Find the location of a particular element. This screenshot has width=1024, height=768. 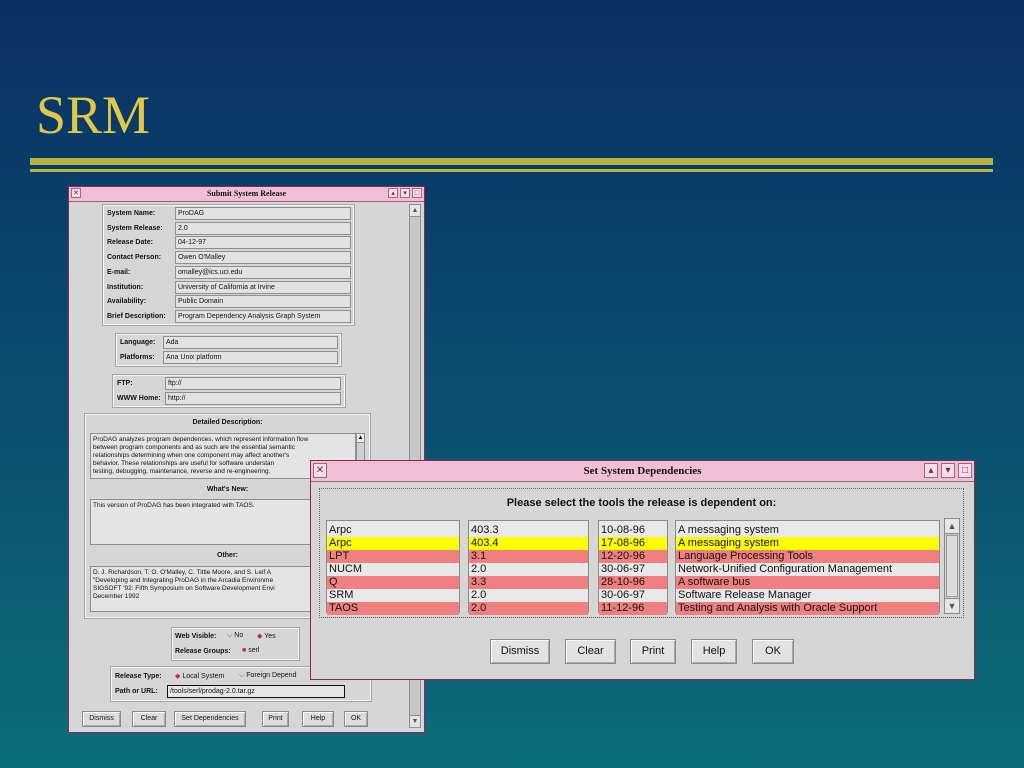

list-item-name: LPT is located at coordinates (393, 556).